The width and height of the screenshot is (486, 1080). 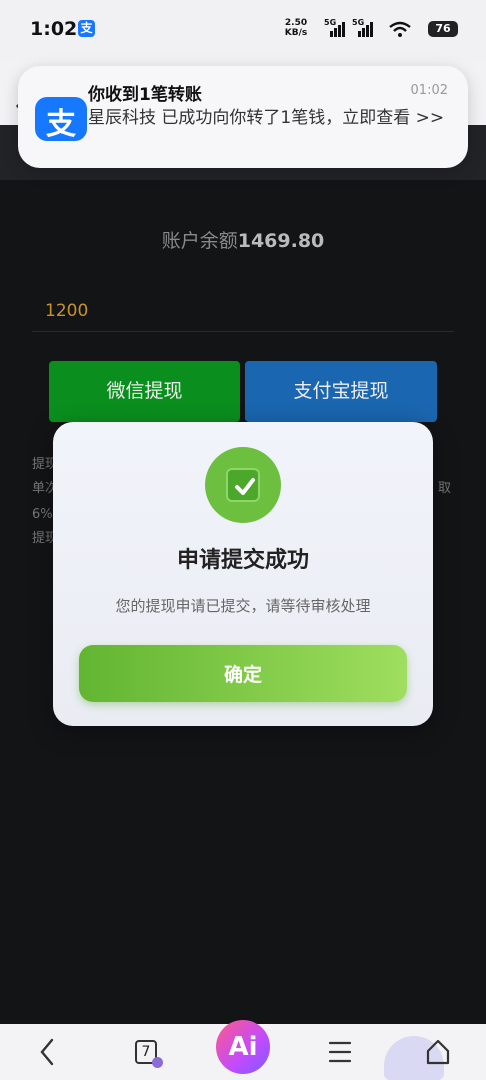 What do you see at coordinates (144, 391) in the screenshot?
I see `wechat-withdraw-button: 微信提现` at bounding box center [144, 391].